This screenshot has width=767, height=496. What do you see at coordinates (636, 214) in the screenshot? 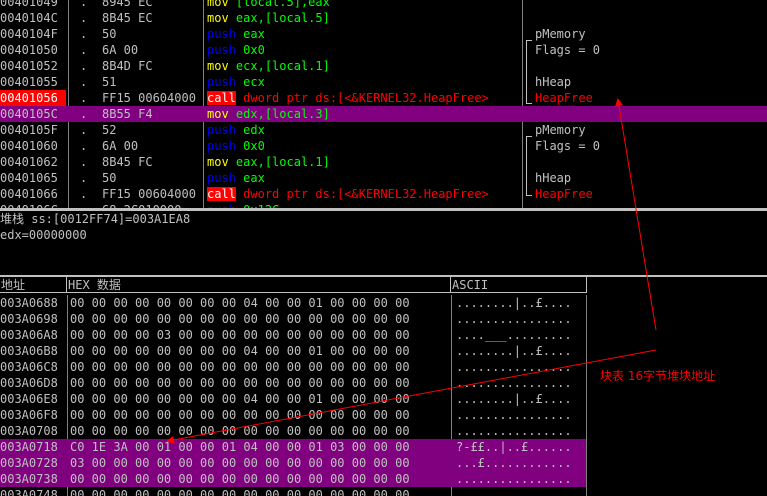
I see `arrow-to-heapfree` at bounding box center [636, 214].